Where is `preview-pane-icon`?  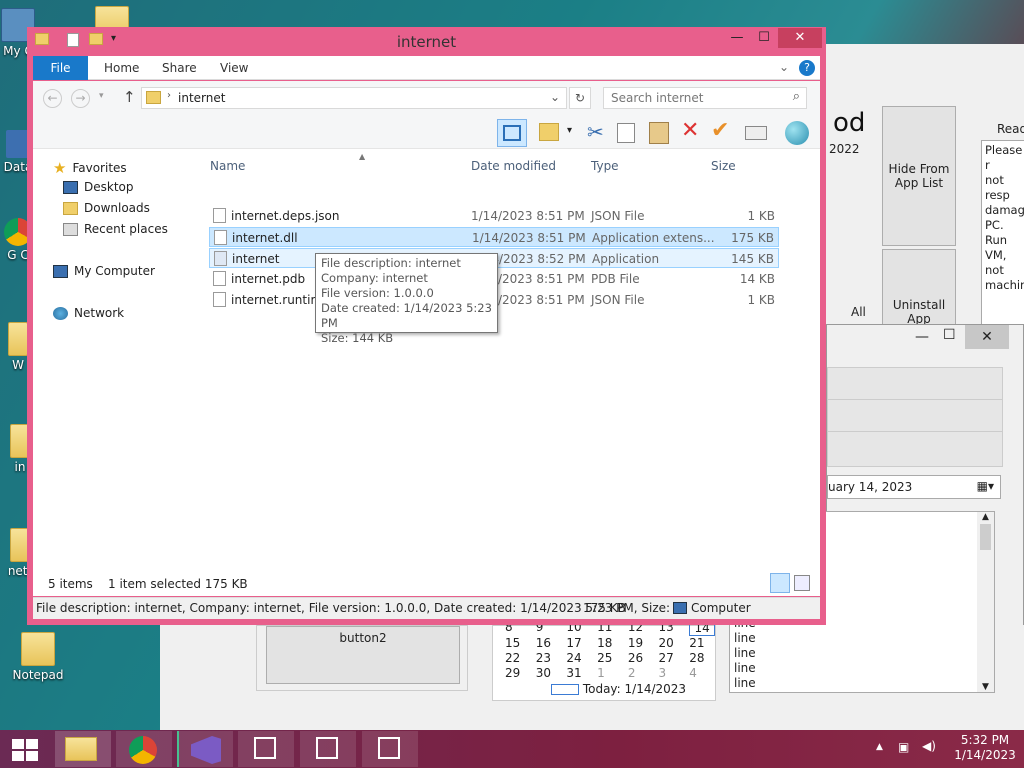
preview-pane-icon is located at coordinates (512, 133).